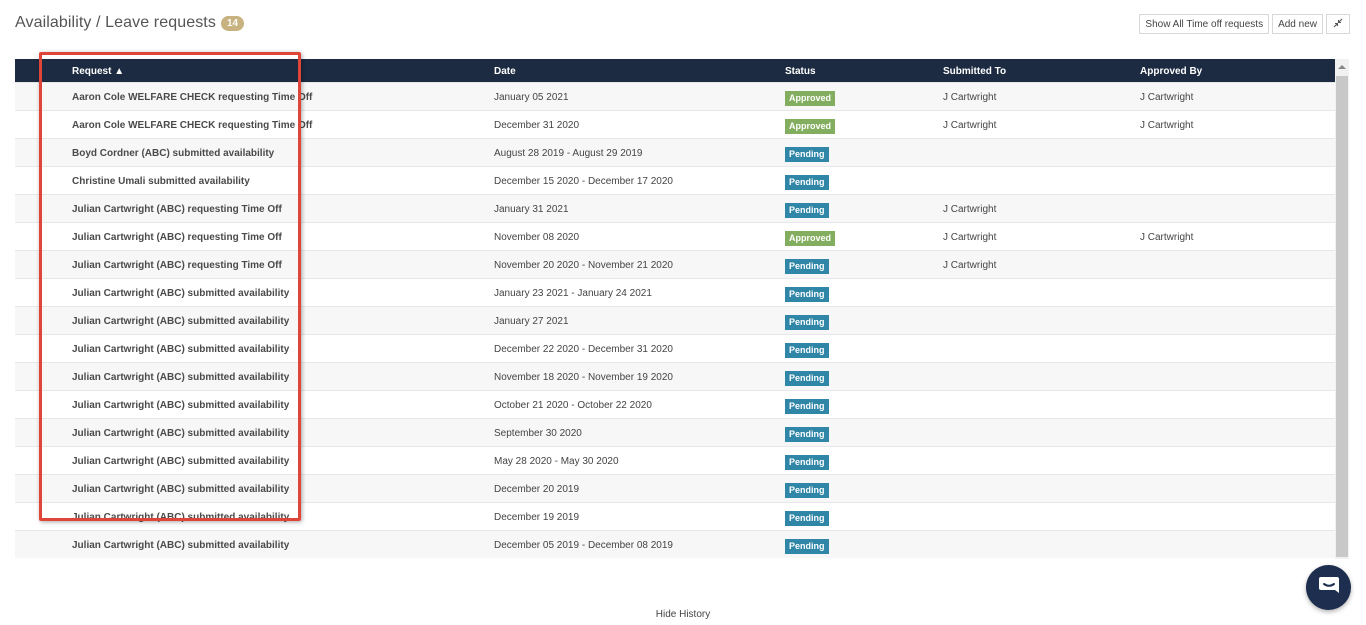 The width and height of the screenshot is (1366, 625). I want to click on status-badge: Approved, so click(810, 98).